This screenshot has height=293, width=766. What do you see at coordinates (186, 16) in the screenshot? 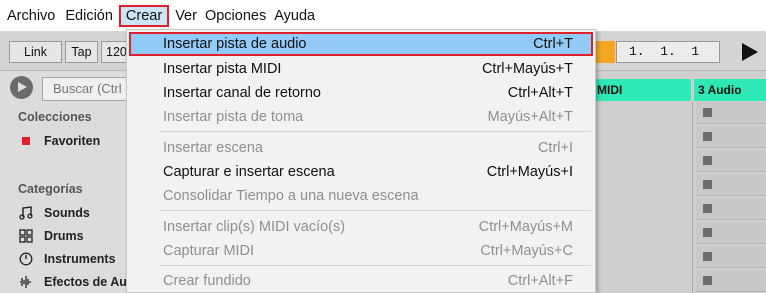
I see `menu-ver: Ver` at bounding box center [186, 16].